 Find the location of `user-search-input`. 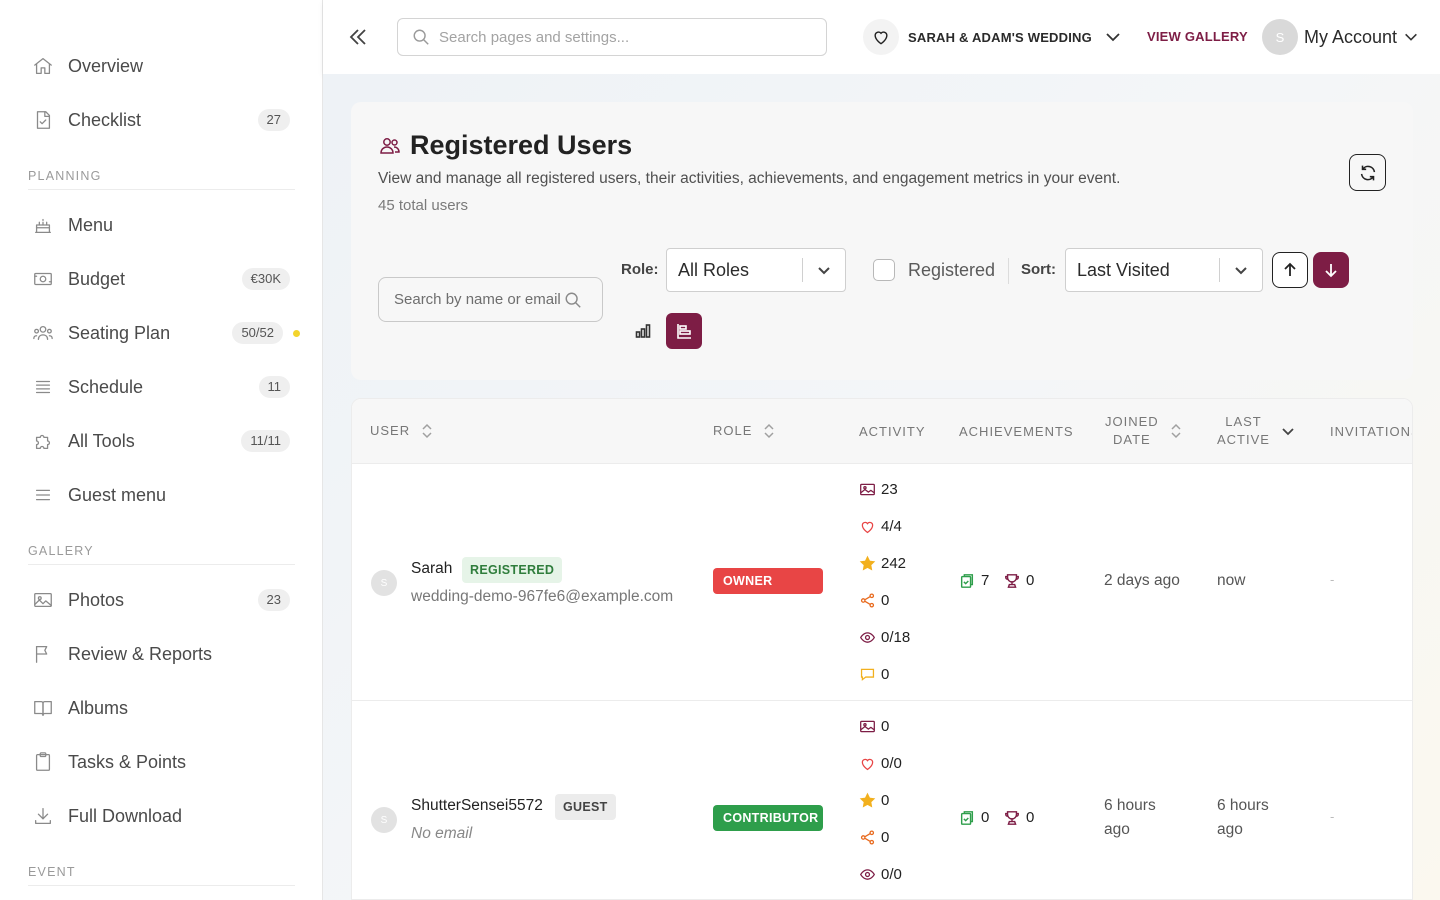

user-search-input is located at coordinates (479, 299).